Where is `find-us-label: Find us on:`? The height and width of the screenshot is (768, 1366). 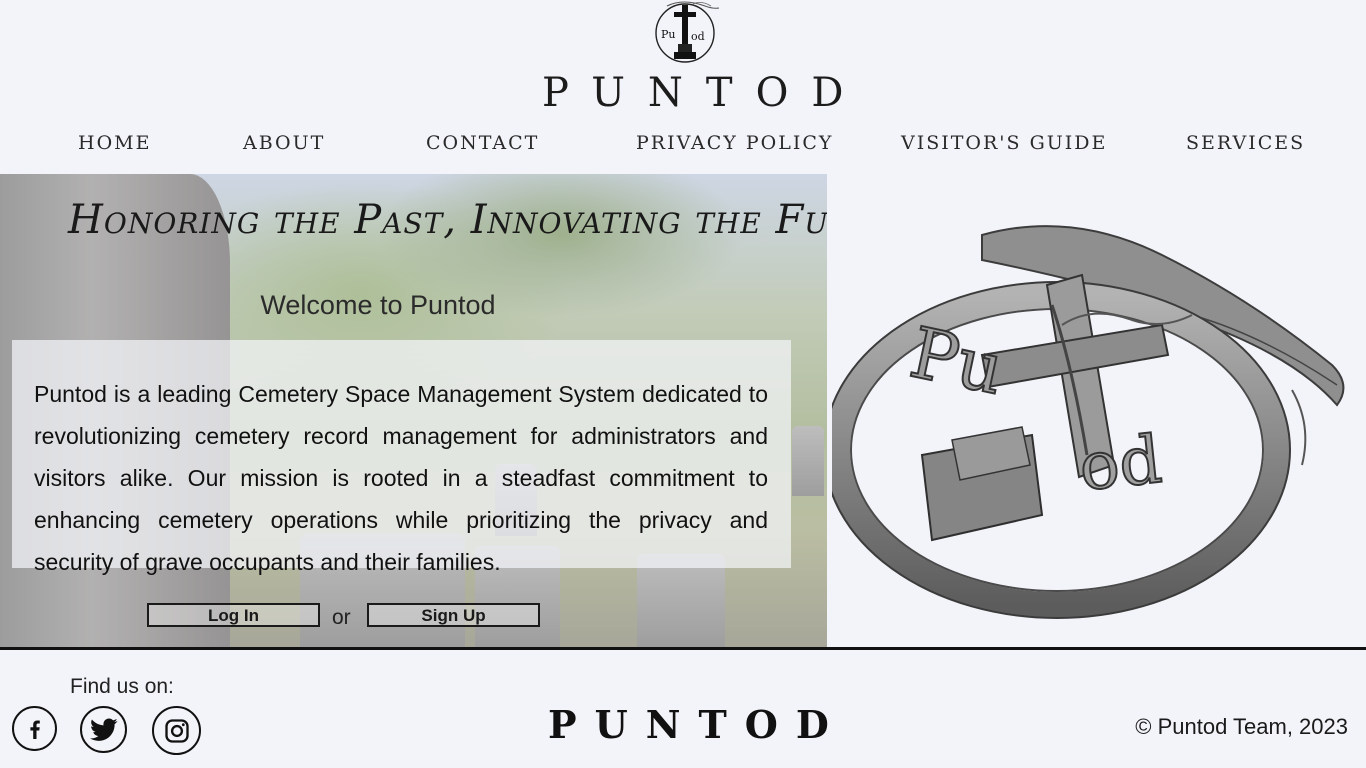
find-us-label: Find us on: is located at coordinates (122, 686).